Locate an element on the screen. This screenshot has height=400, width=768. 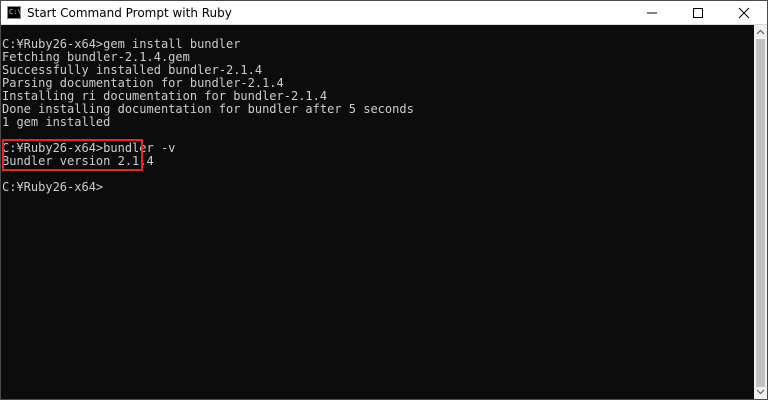
close-button is located at coordinates (744, 13).